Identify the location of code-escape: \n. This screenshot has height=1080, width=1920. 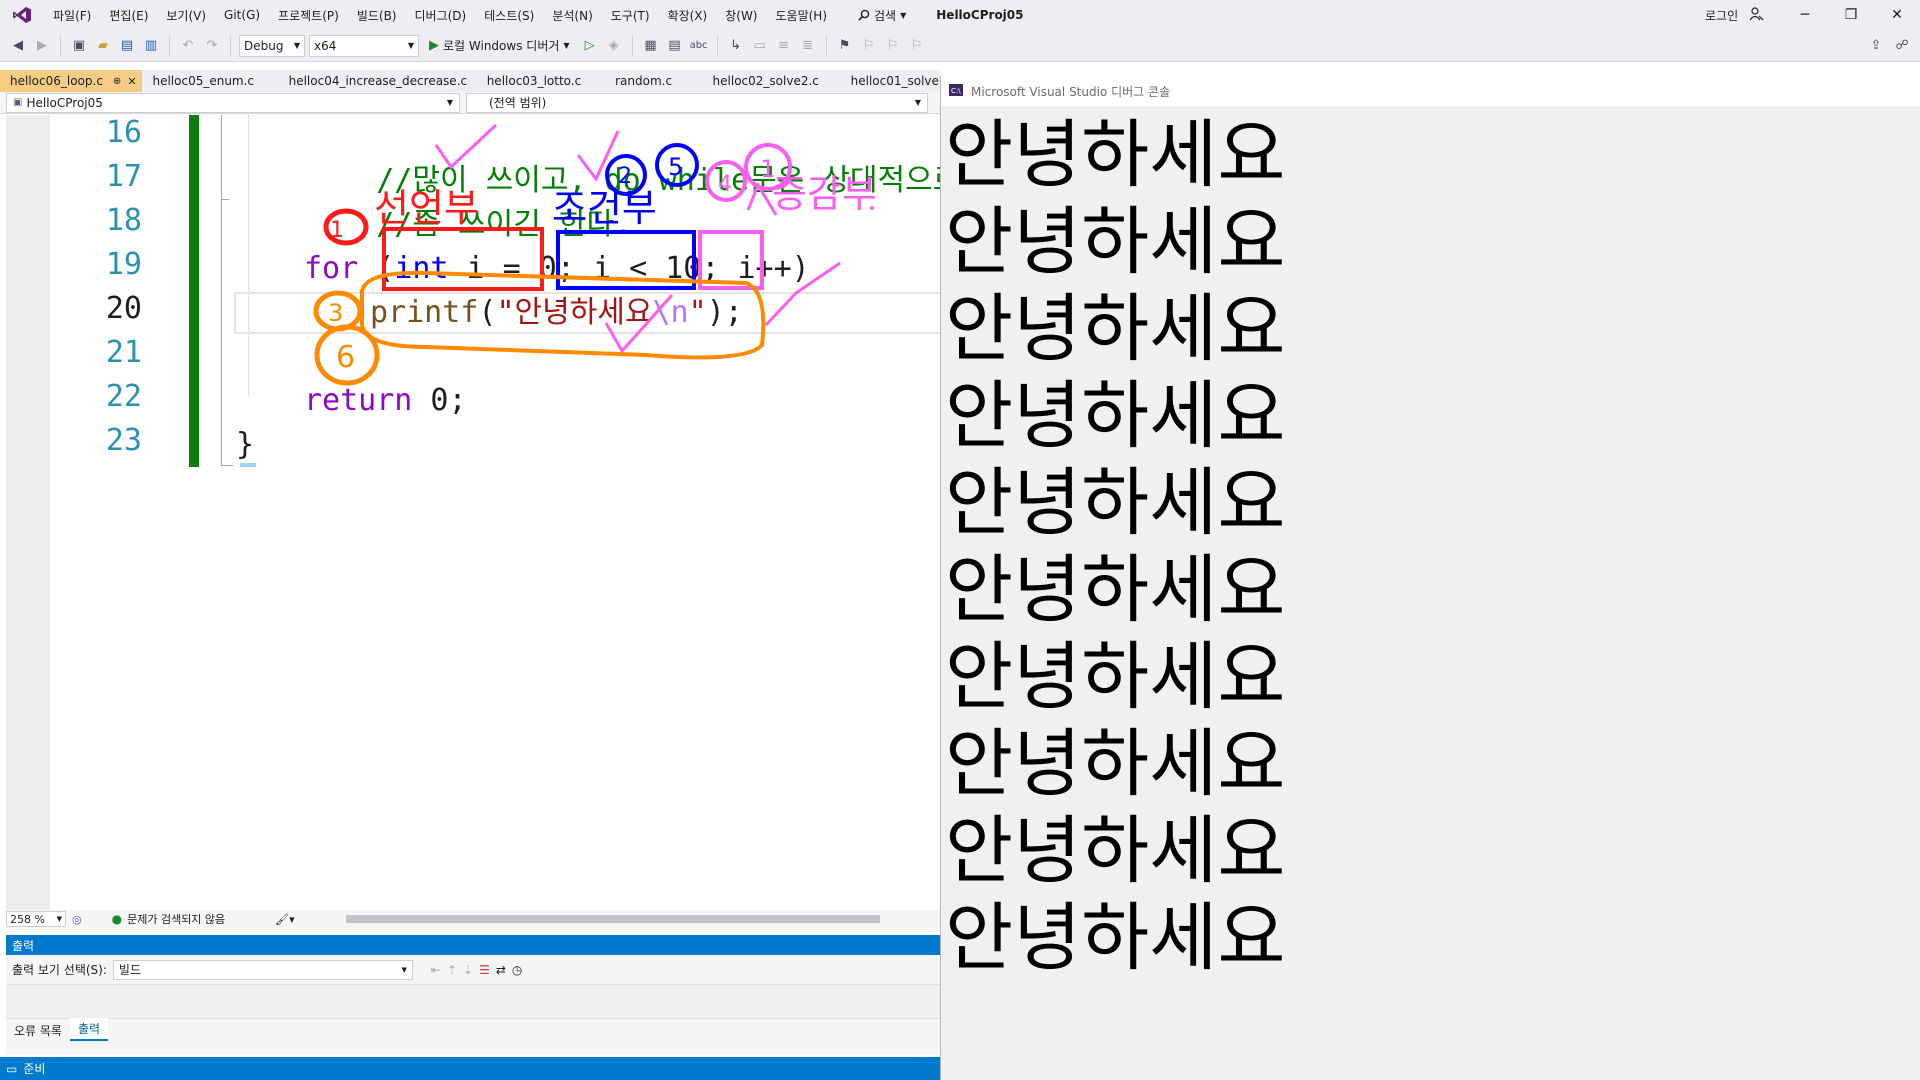
(670, 312).